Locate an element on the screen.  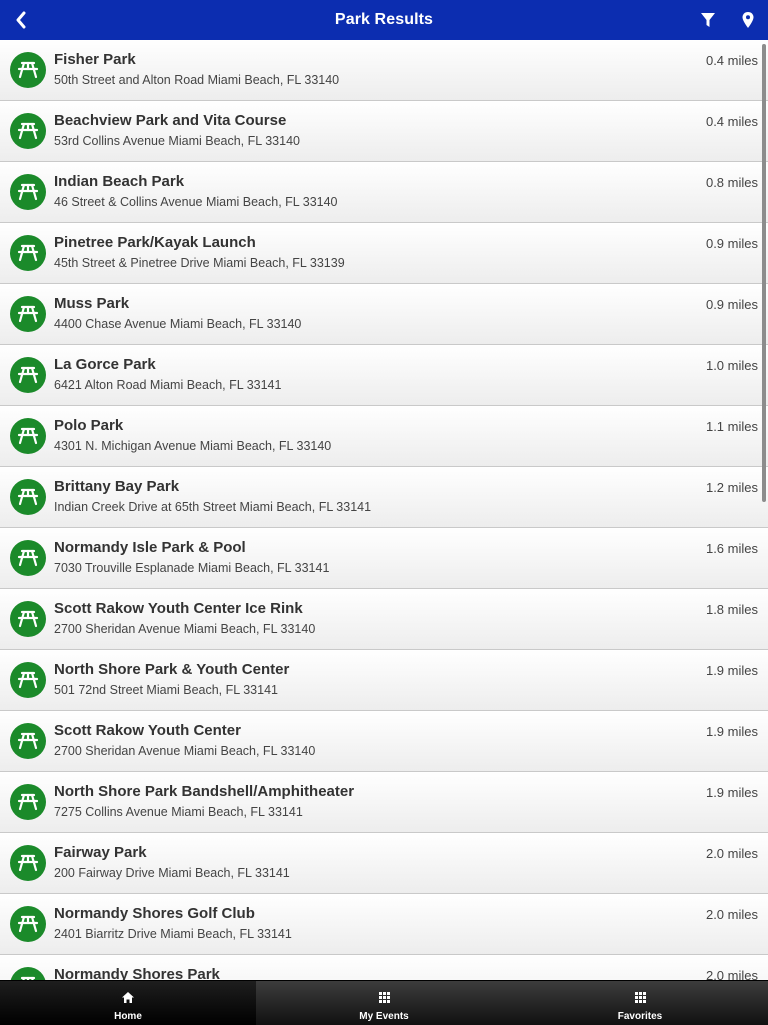
chevron-left-icon is located at coordinates (21, 20).